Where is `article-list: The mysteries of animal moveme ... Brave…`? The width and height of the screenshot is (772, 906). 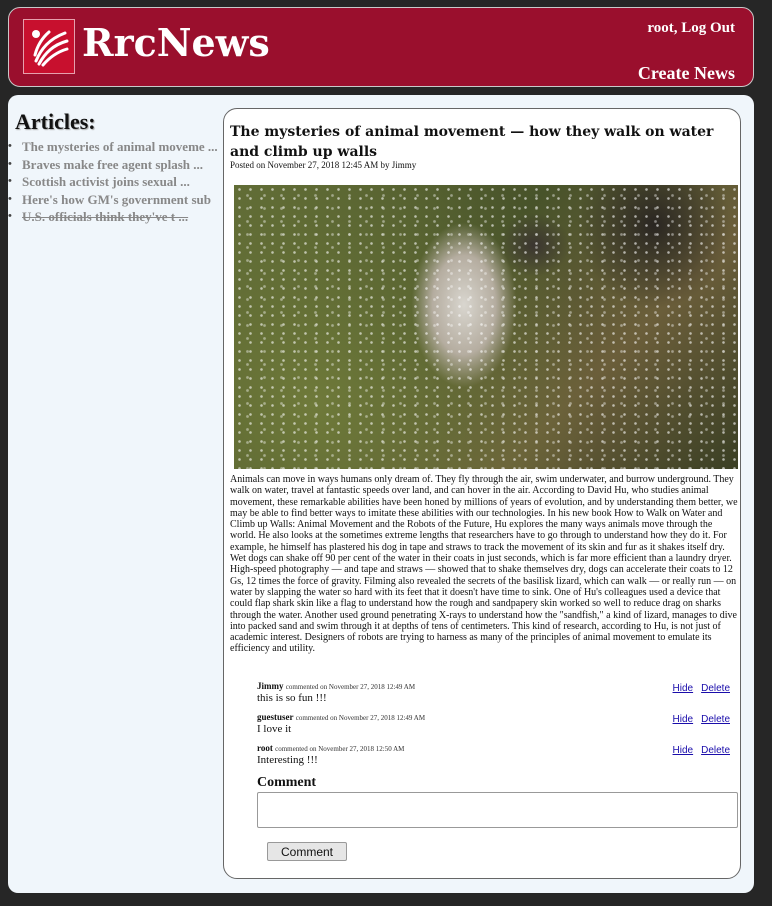 article-list: The mysteries of animal moveme ... Brave… is located at coordinates (113, 182).